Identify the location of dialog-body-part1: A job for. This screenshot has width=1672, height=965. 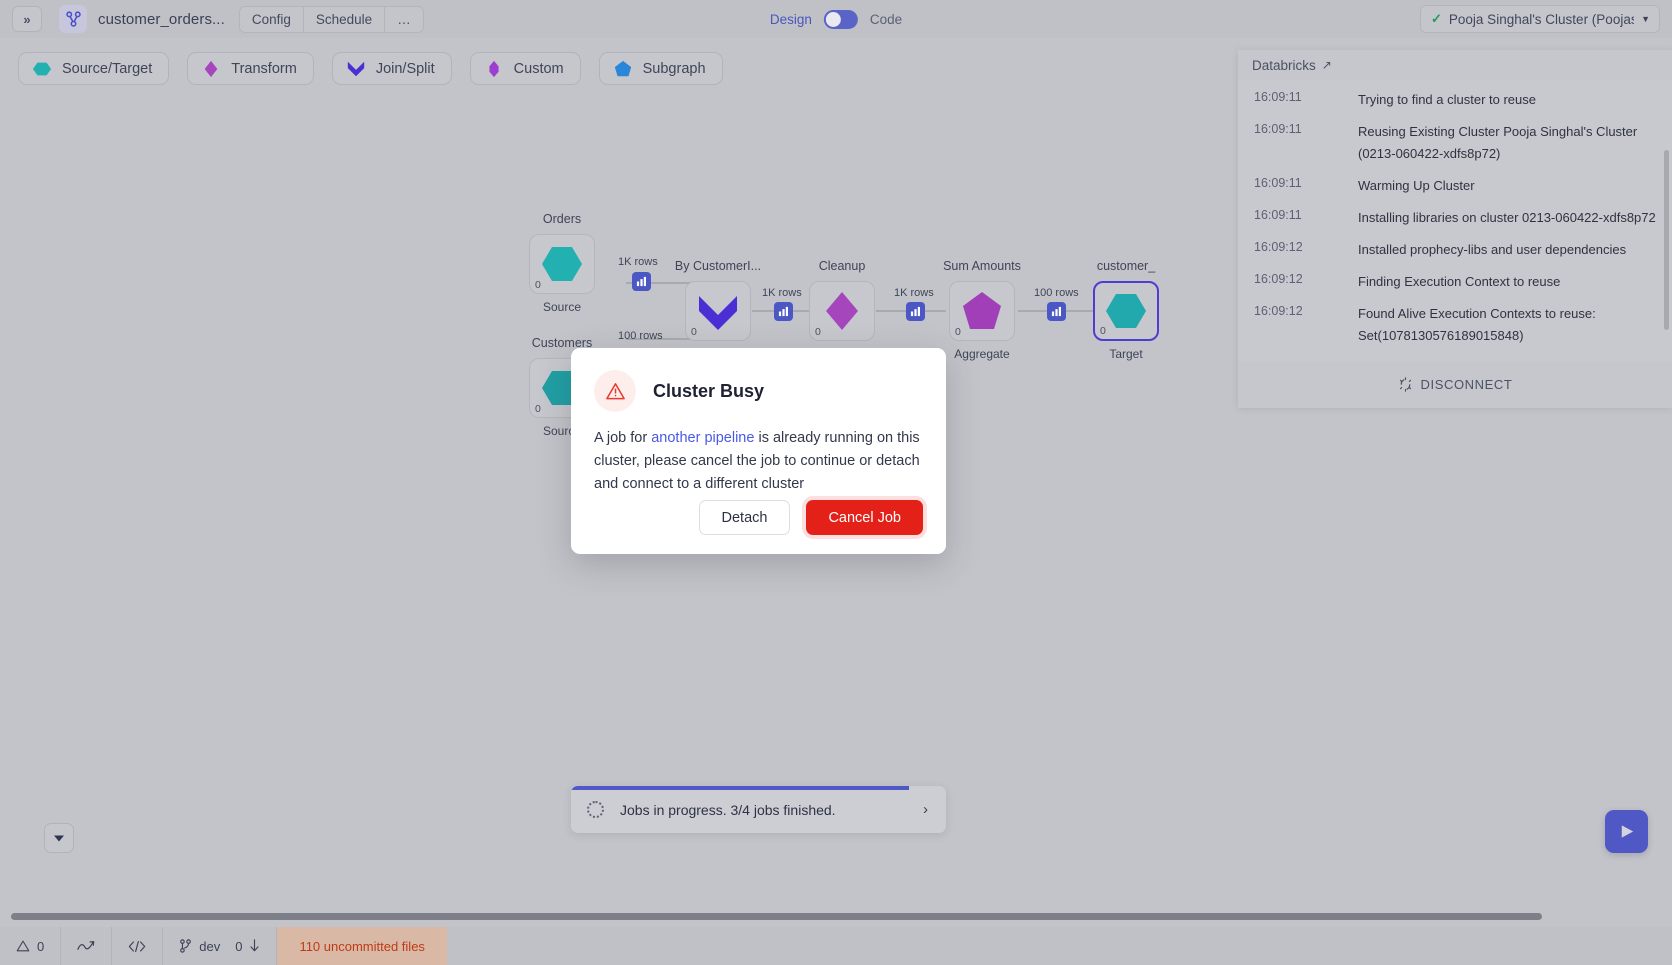
(623, 438).